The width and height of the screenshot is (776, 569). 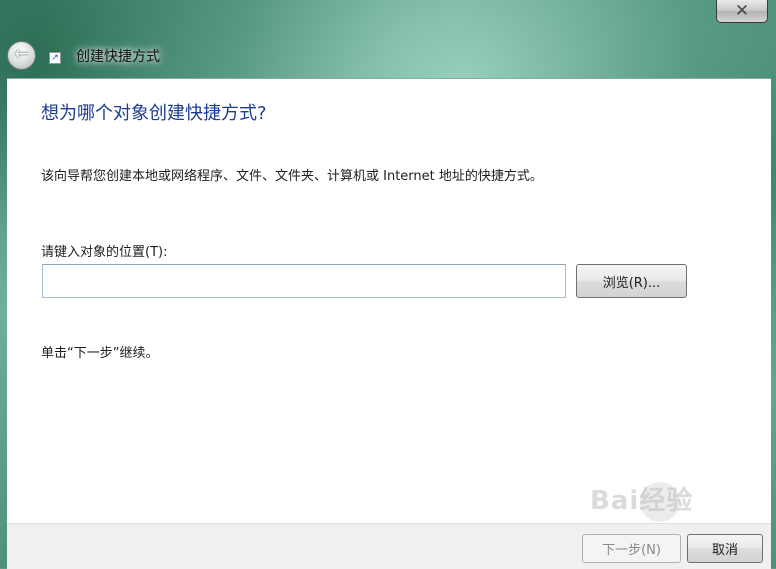 I want to click on close-icon: ✕, so click(x=742, y=11).